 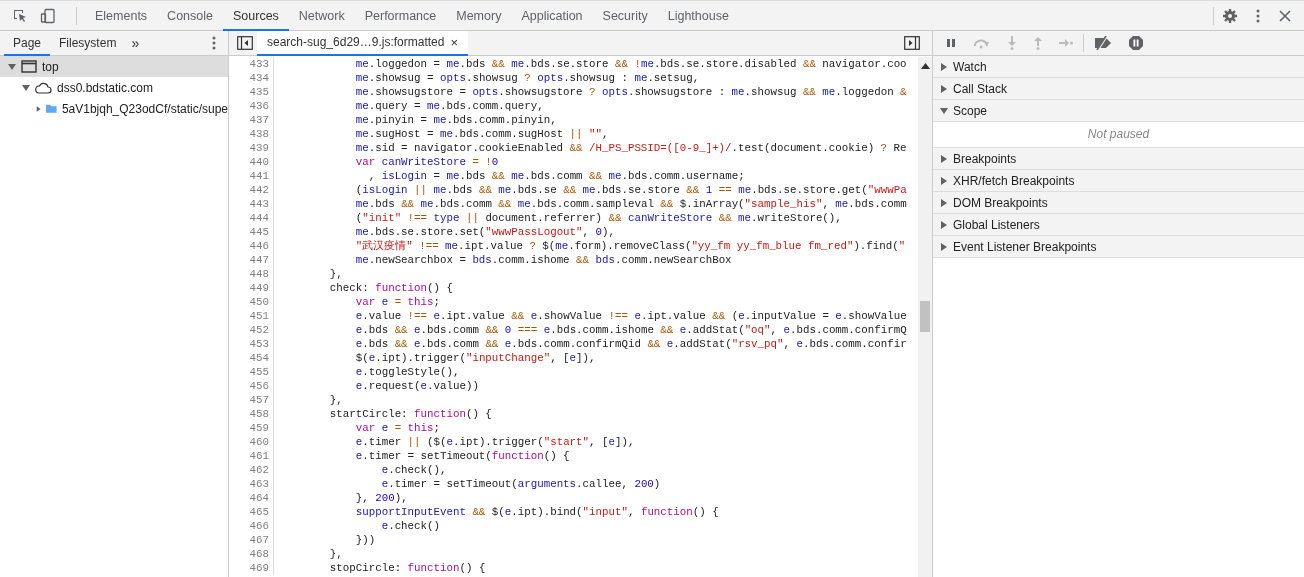 I want to click on line-number: 451, so click(x=251, y=316).